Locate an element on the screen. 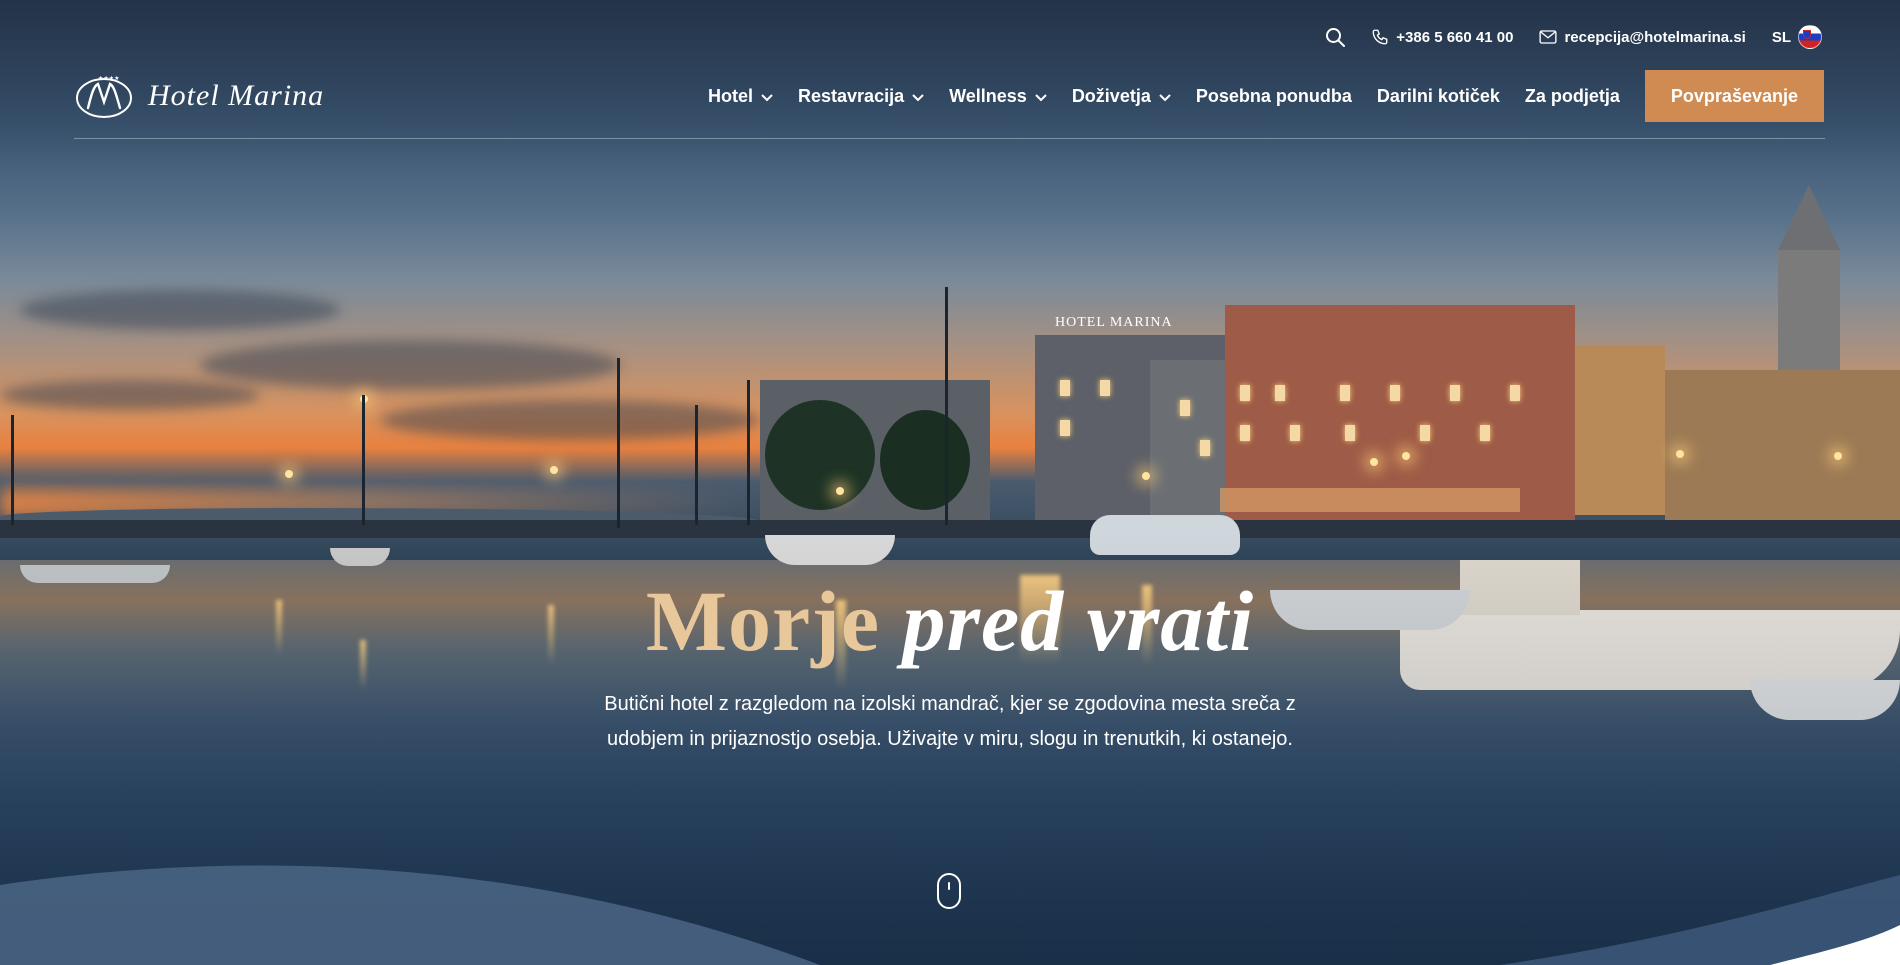  nav-item-hotel: Hotel is located at coordinates (740, 96).